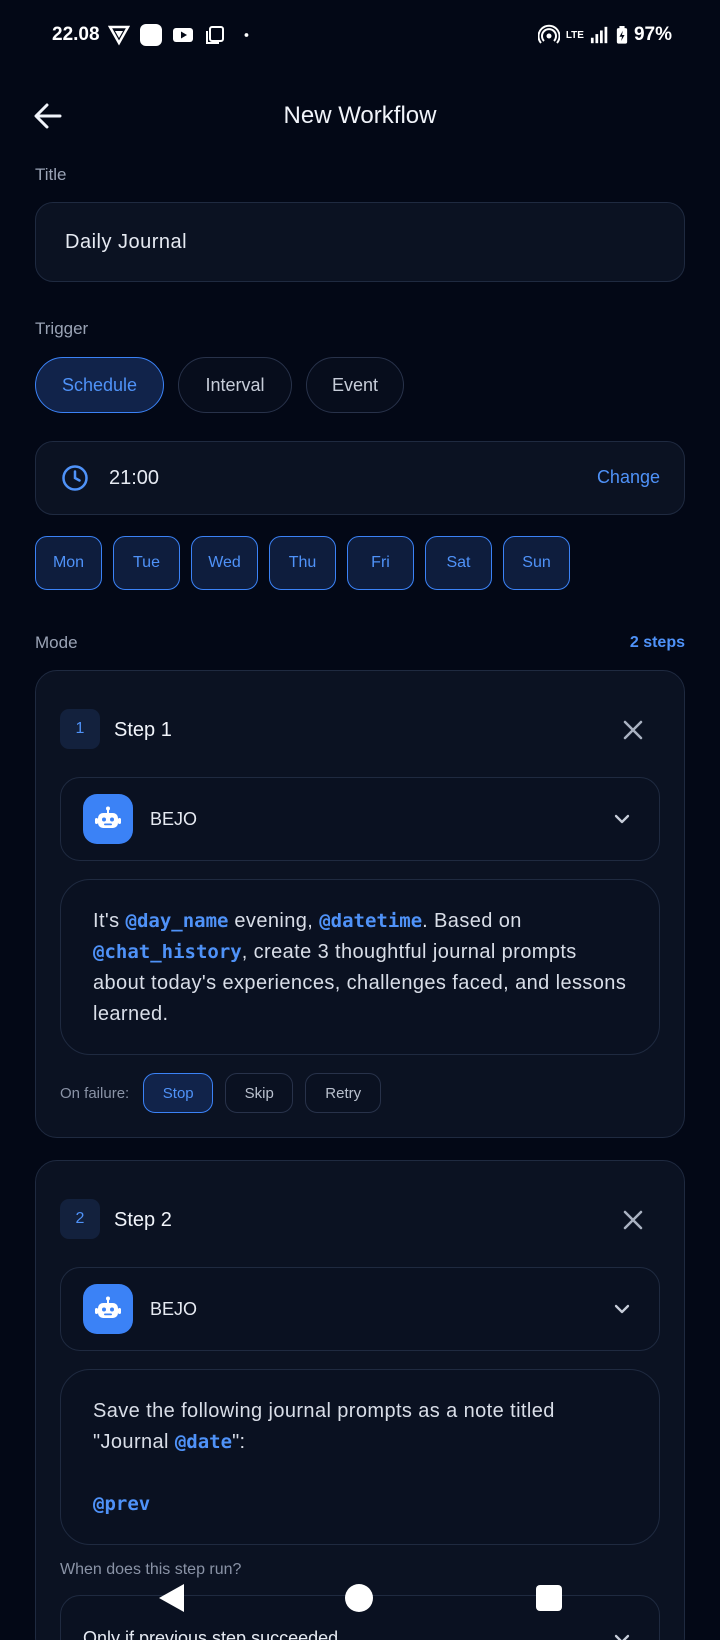  I want to click on variable-token: @chat_history, so click(167, 952).